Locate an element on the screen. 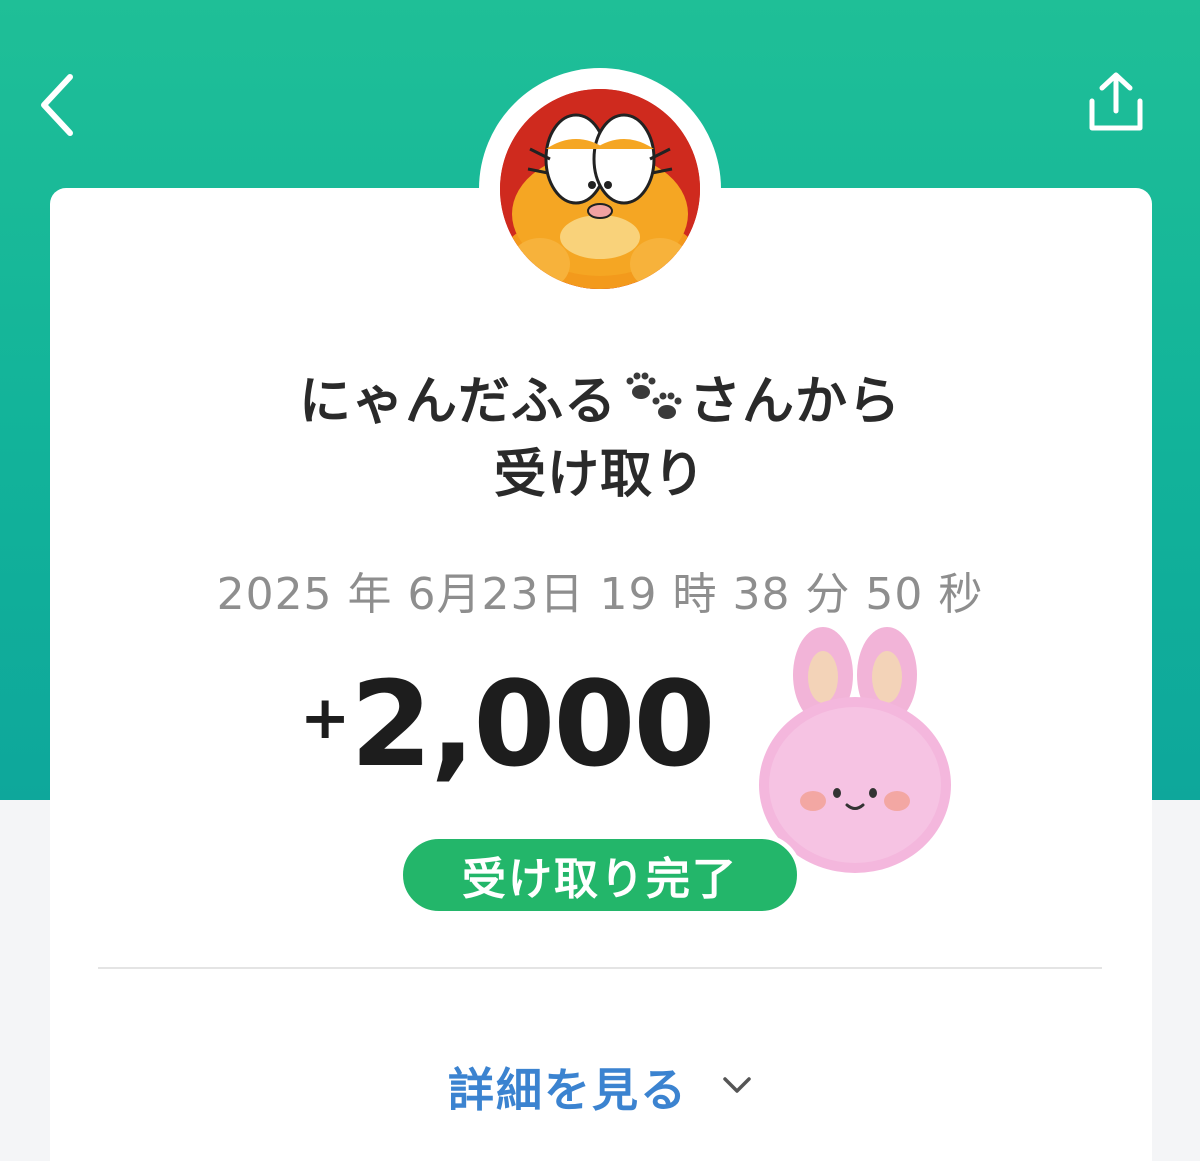 Image resolution: width=1200 pixels, height=1161 pixels. transaction-datetime: 2025 年 6月23日 19 時 38 分 50 秒 is located at coordinates (600, 594).